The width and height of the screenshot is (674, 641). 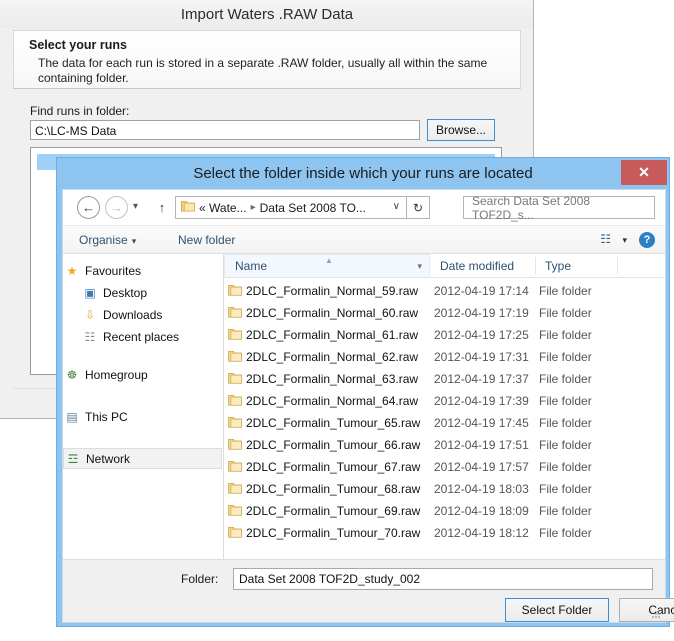 What do you see at coordinates (364, 239) in the screenshot?
I see `dialog-toolbar: Organise ▾ New folder ☷ ▾ ?` at bounding box center [364, 239].